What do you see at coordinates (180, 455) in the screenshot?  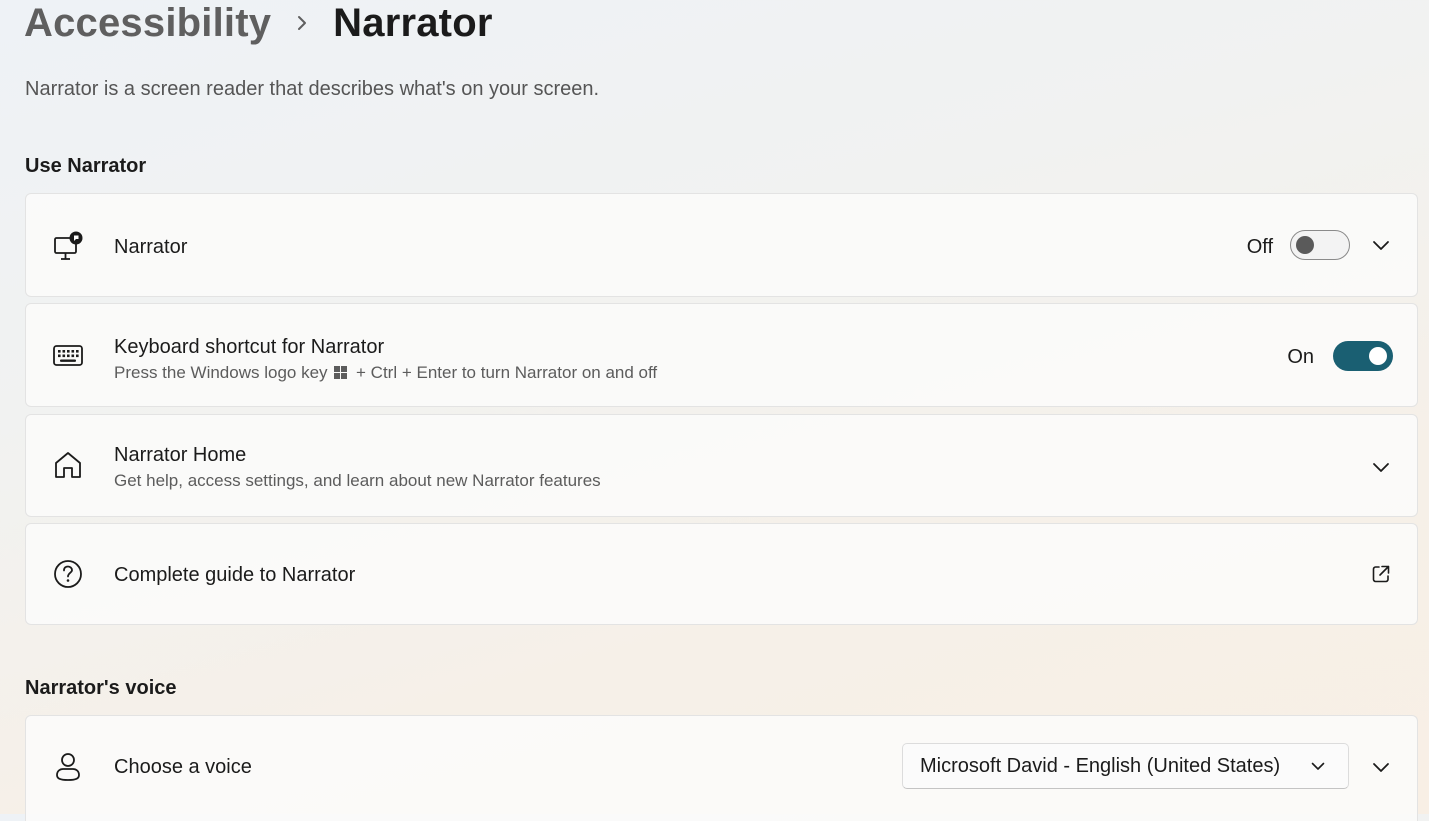 I see `narrator-home-title: Narrator Home` at bounding box center [180, 455].